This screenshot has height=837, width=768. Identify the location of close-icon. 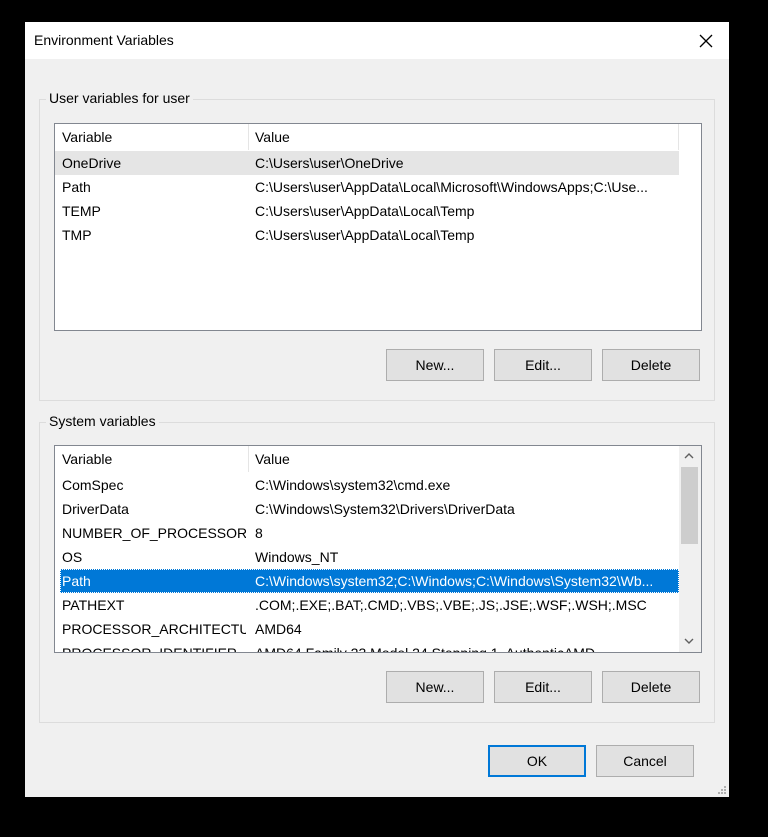
(706, 40).